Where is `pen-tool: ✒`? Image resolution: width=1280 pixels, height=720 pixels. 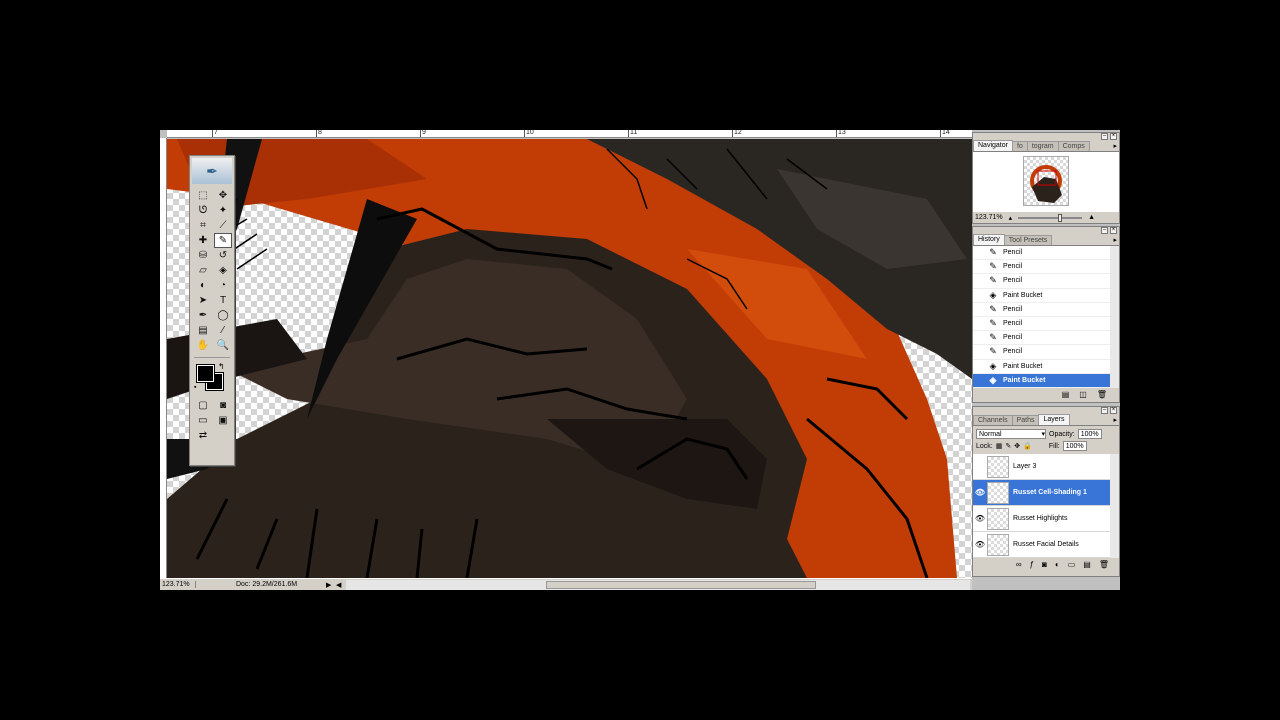
pen-tool: ✒ is located at coordinates (203, 315).